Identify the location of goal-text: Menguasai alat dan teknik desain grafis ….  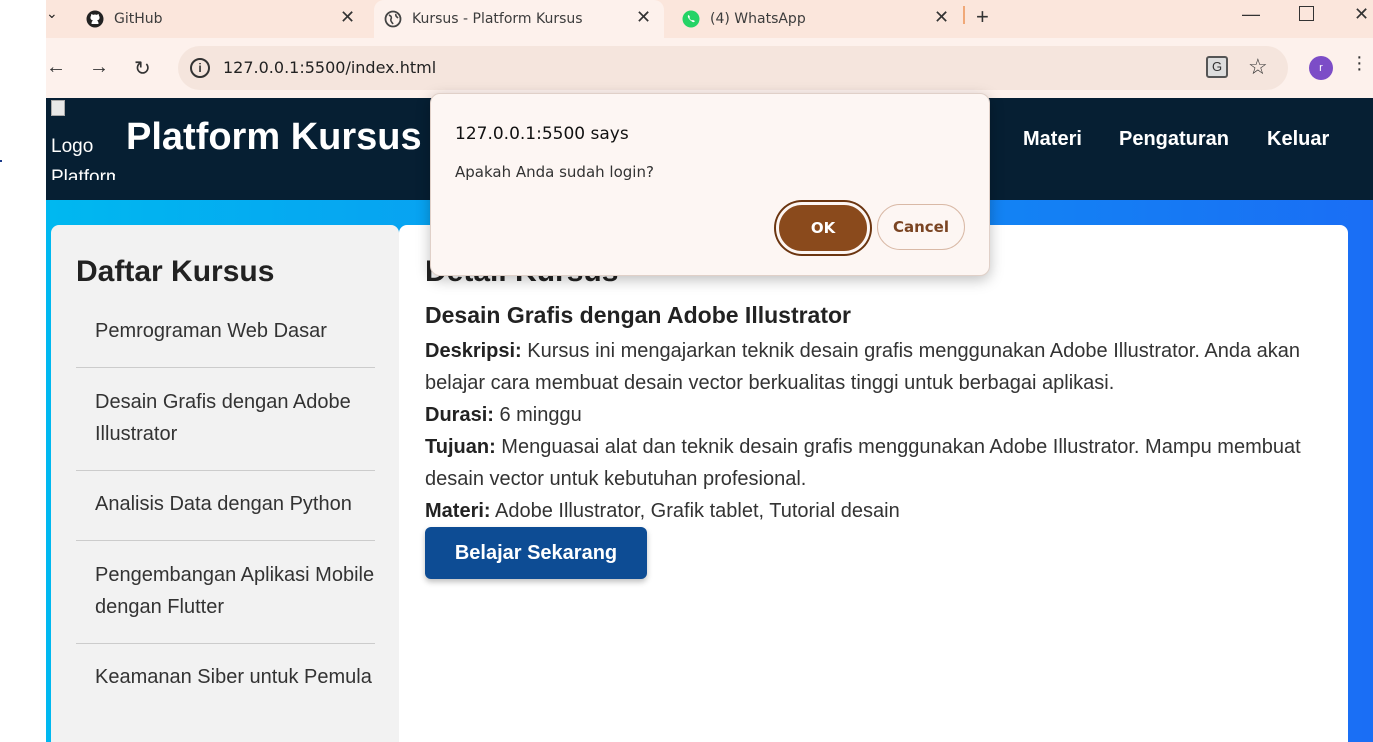
(863, 463).